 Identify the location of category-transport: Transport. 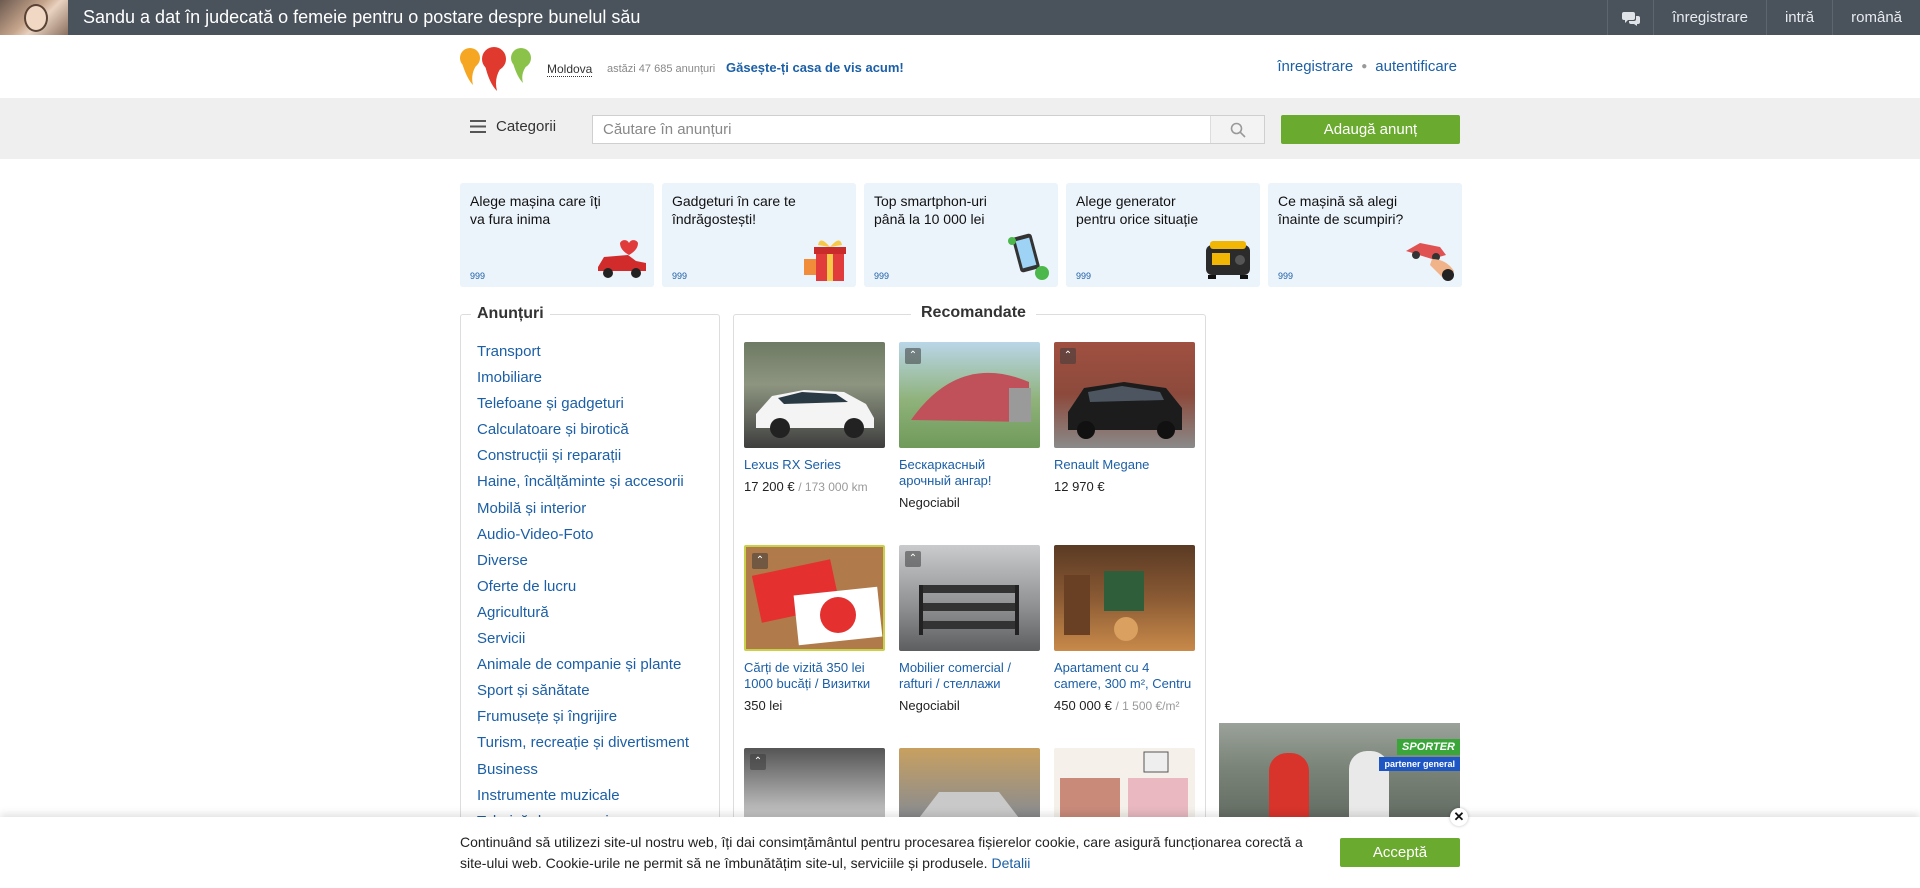
(583, 352).